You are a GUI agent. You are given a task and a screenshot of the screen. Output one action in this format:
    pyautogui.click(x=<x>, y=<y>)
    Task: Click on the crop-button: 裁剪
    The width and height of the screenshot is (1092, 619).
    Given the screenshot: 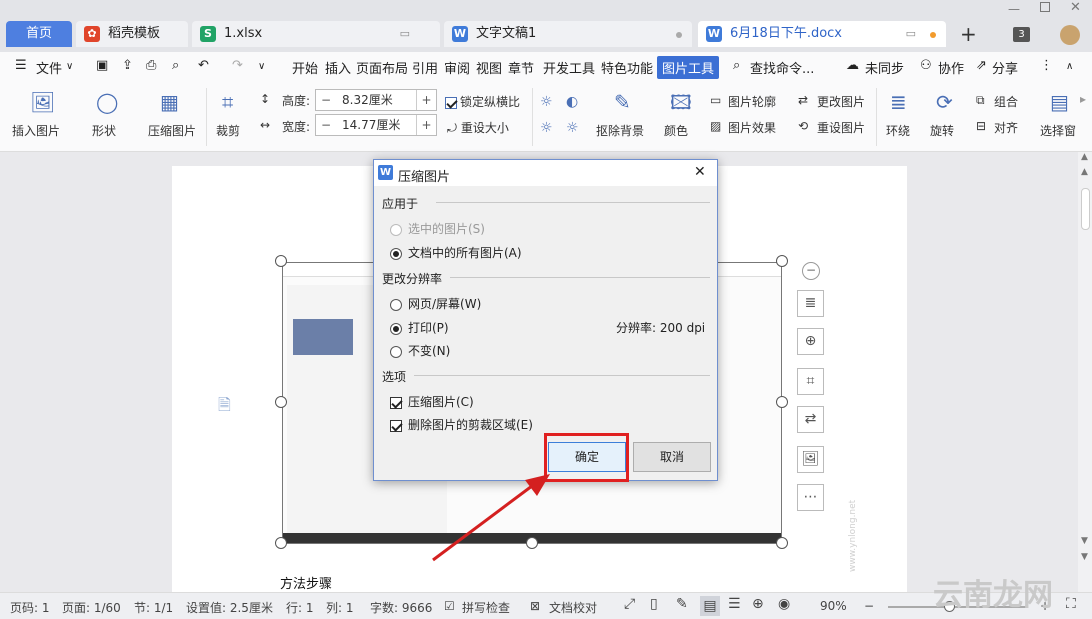 What is the action you would take?
    pyautogui.click(x=228, y=130)
    